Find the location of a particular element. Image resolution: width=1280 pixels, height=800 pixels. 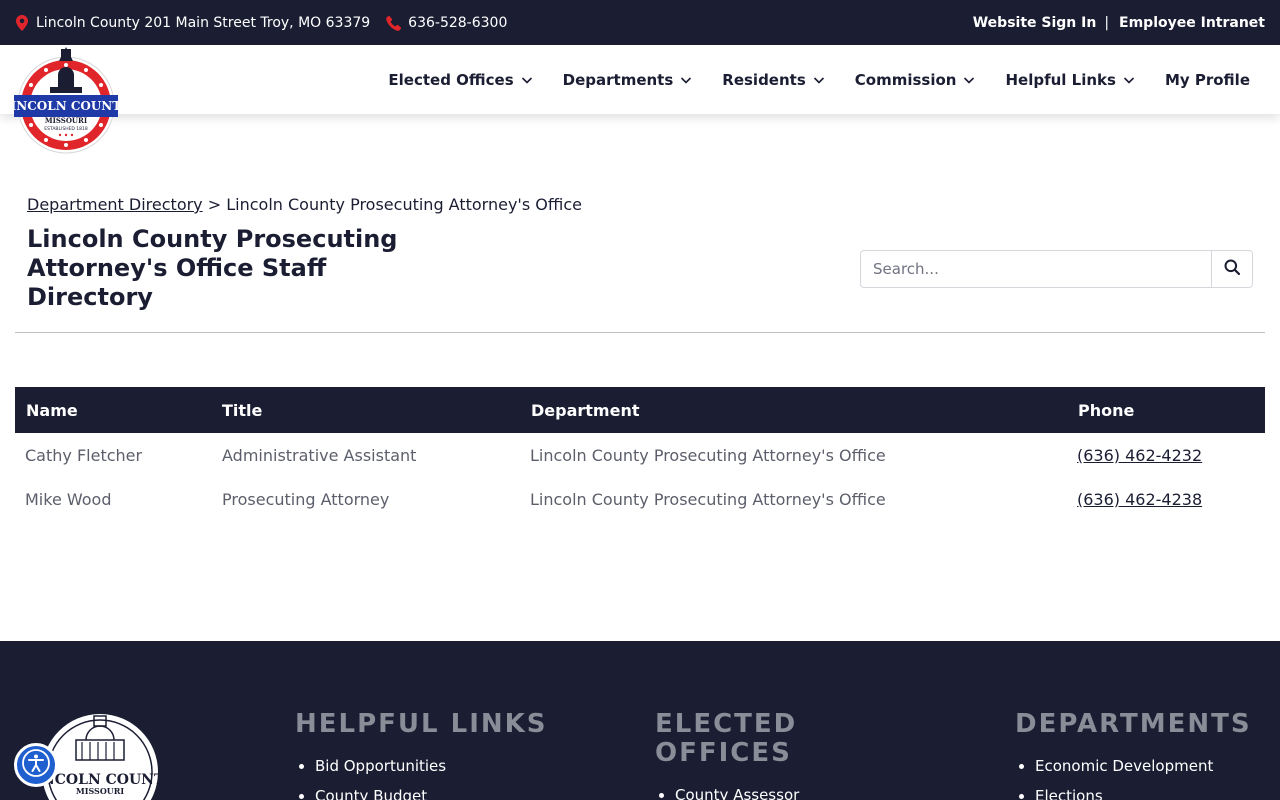

nav-item-label: Elected Offices is located at coordinates (451, 79).